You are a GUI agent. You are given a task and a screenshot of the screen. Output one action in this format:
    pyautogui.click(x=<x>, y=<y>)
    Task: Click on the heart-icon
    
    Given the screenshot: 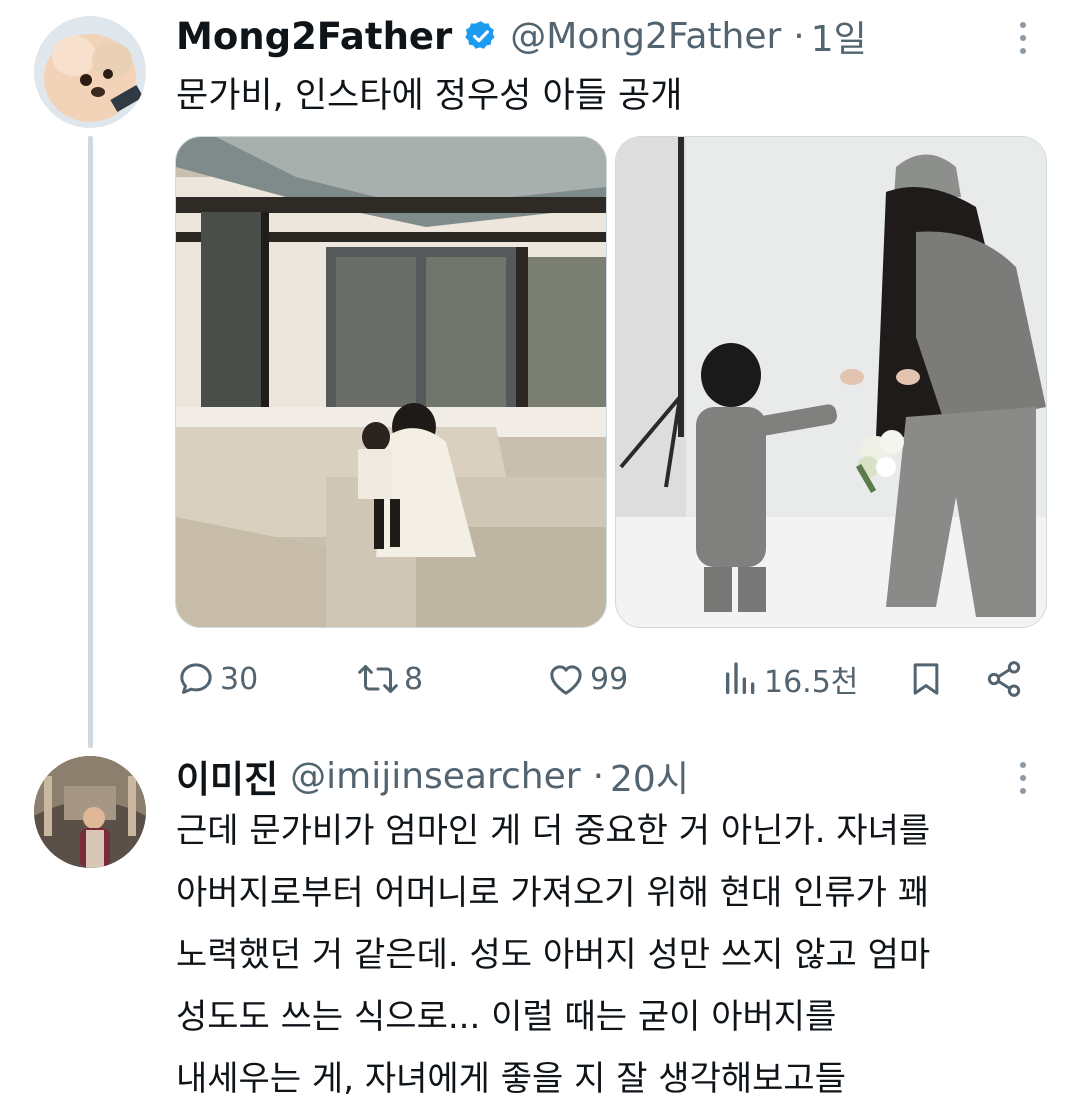 What is the action you would take?
    pyautogui.click(x=566, y=680)
    